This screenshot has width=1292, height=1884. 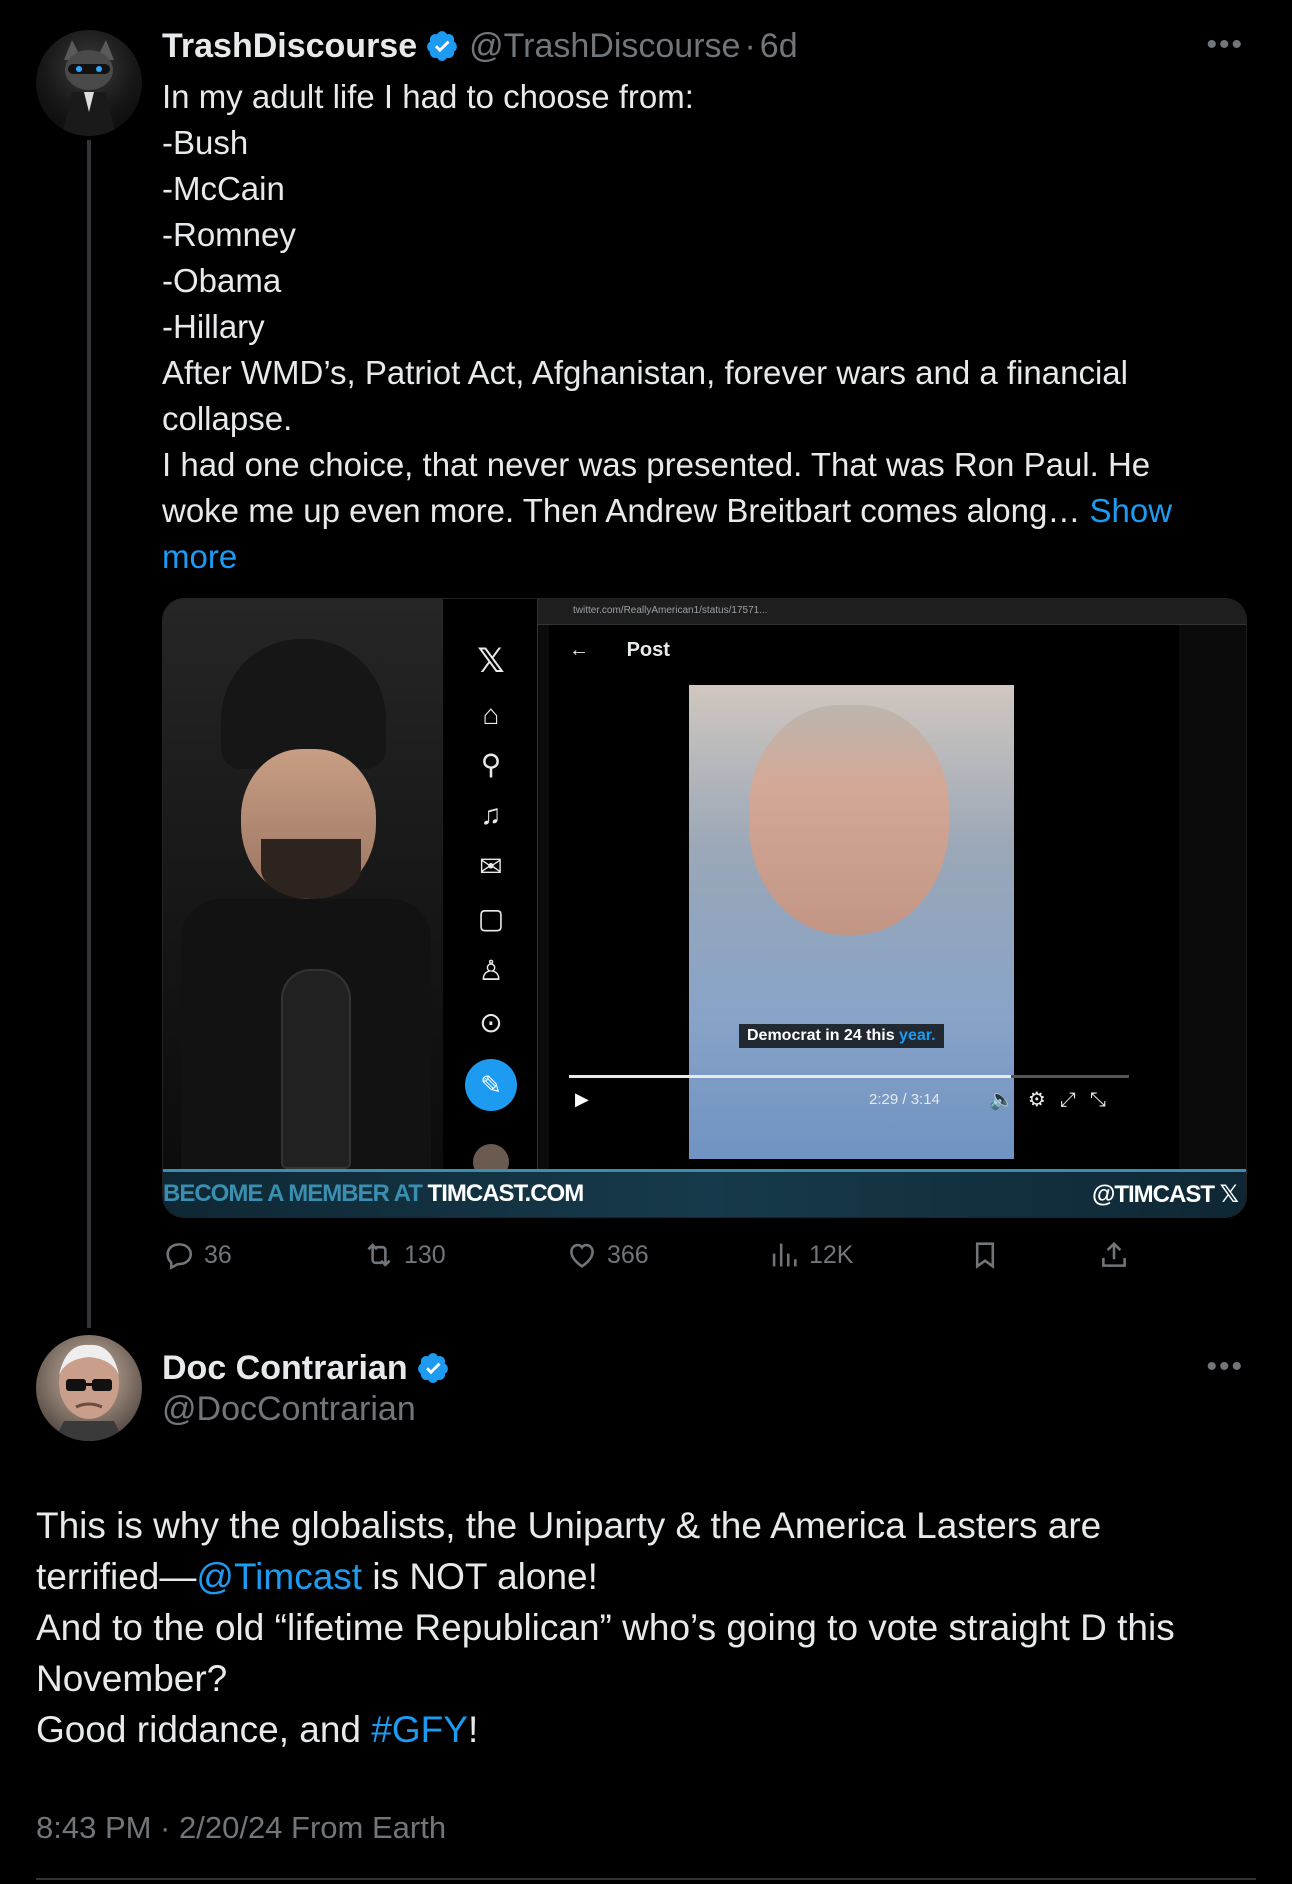 What do you see at coordinates (213, 326) in the screenshot?
I see `tweet-line: -Hillary` at bounding box center [213, 326].